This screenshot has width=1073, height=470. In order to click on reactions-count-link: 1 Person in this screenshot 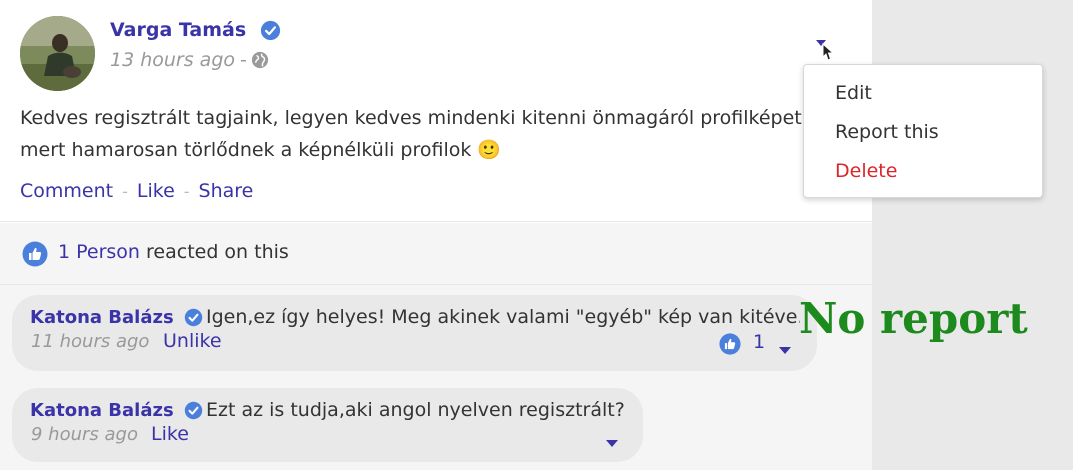, I will do `click(99, 252)`.